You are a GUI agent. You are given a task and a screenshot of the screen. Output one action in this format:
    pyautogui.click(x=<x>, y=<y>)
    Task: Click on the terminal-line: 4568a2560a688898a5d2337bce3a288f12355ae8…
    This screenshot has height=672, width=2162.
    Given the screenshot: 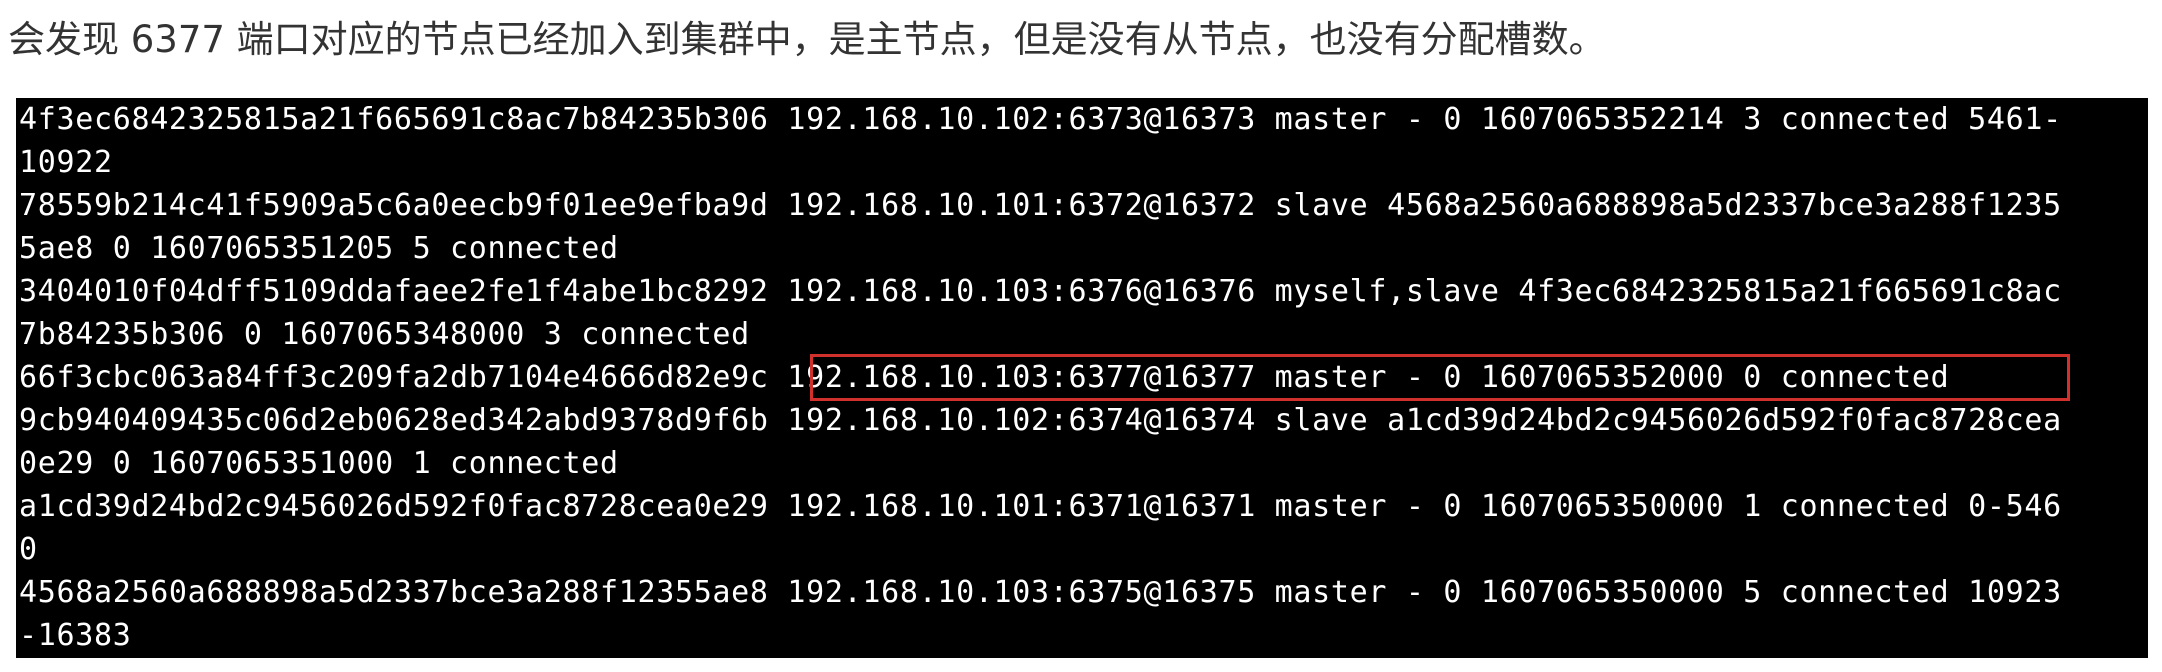 What is the action you would take?
    pyautogui.click(x=1040, y=592)
    